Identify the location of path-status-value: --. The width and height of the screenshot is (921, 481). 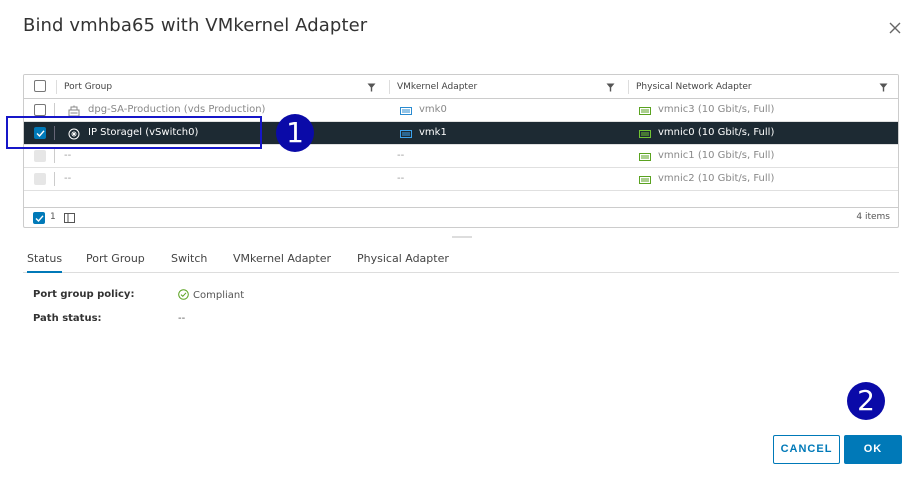
(182, 318).